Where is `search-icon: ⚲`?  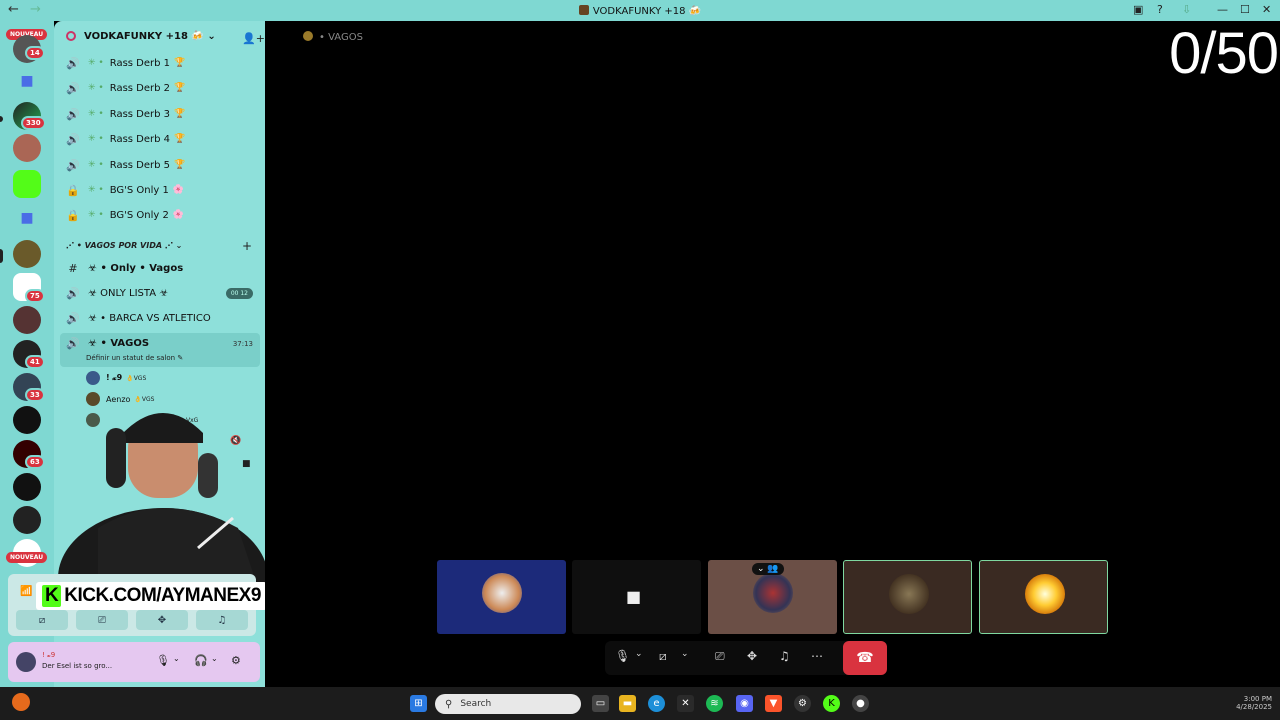 search-icon: ⚲ is located at coordinates (449, 704).